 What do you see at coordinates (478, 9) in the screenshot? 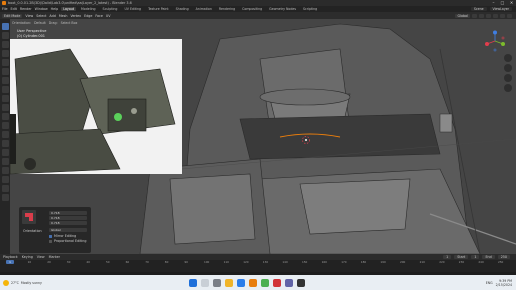
I see `scene-selector: Scene` at bounding box center [478, 9].